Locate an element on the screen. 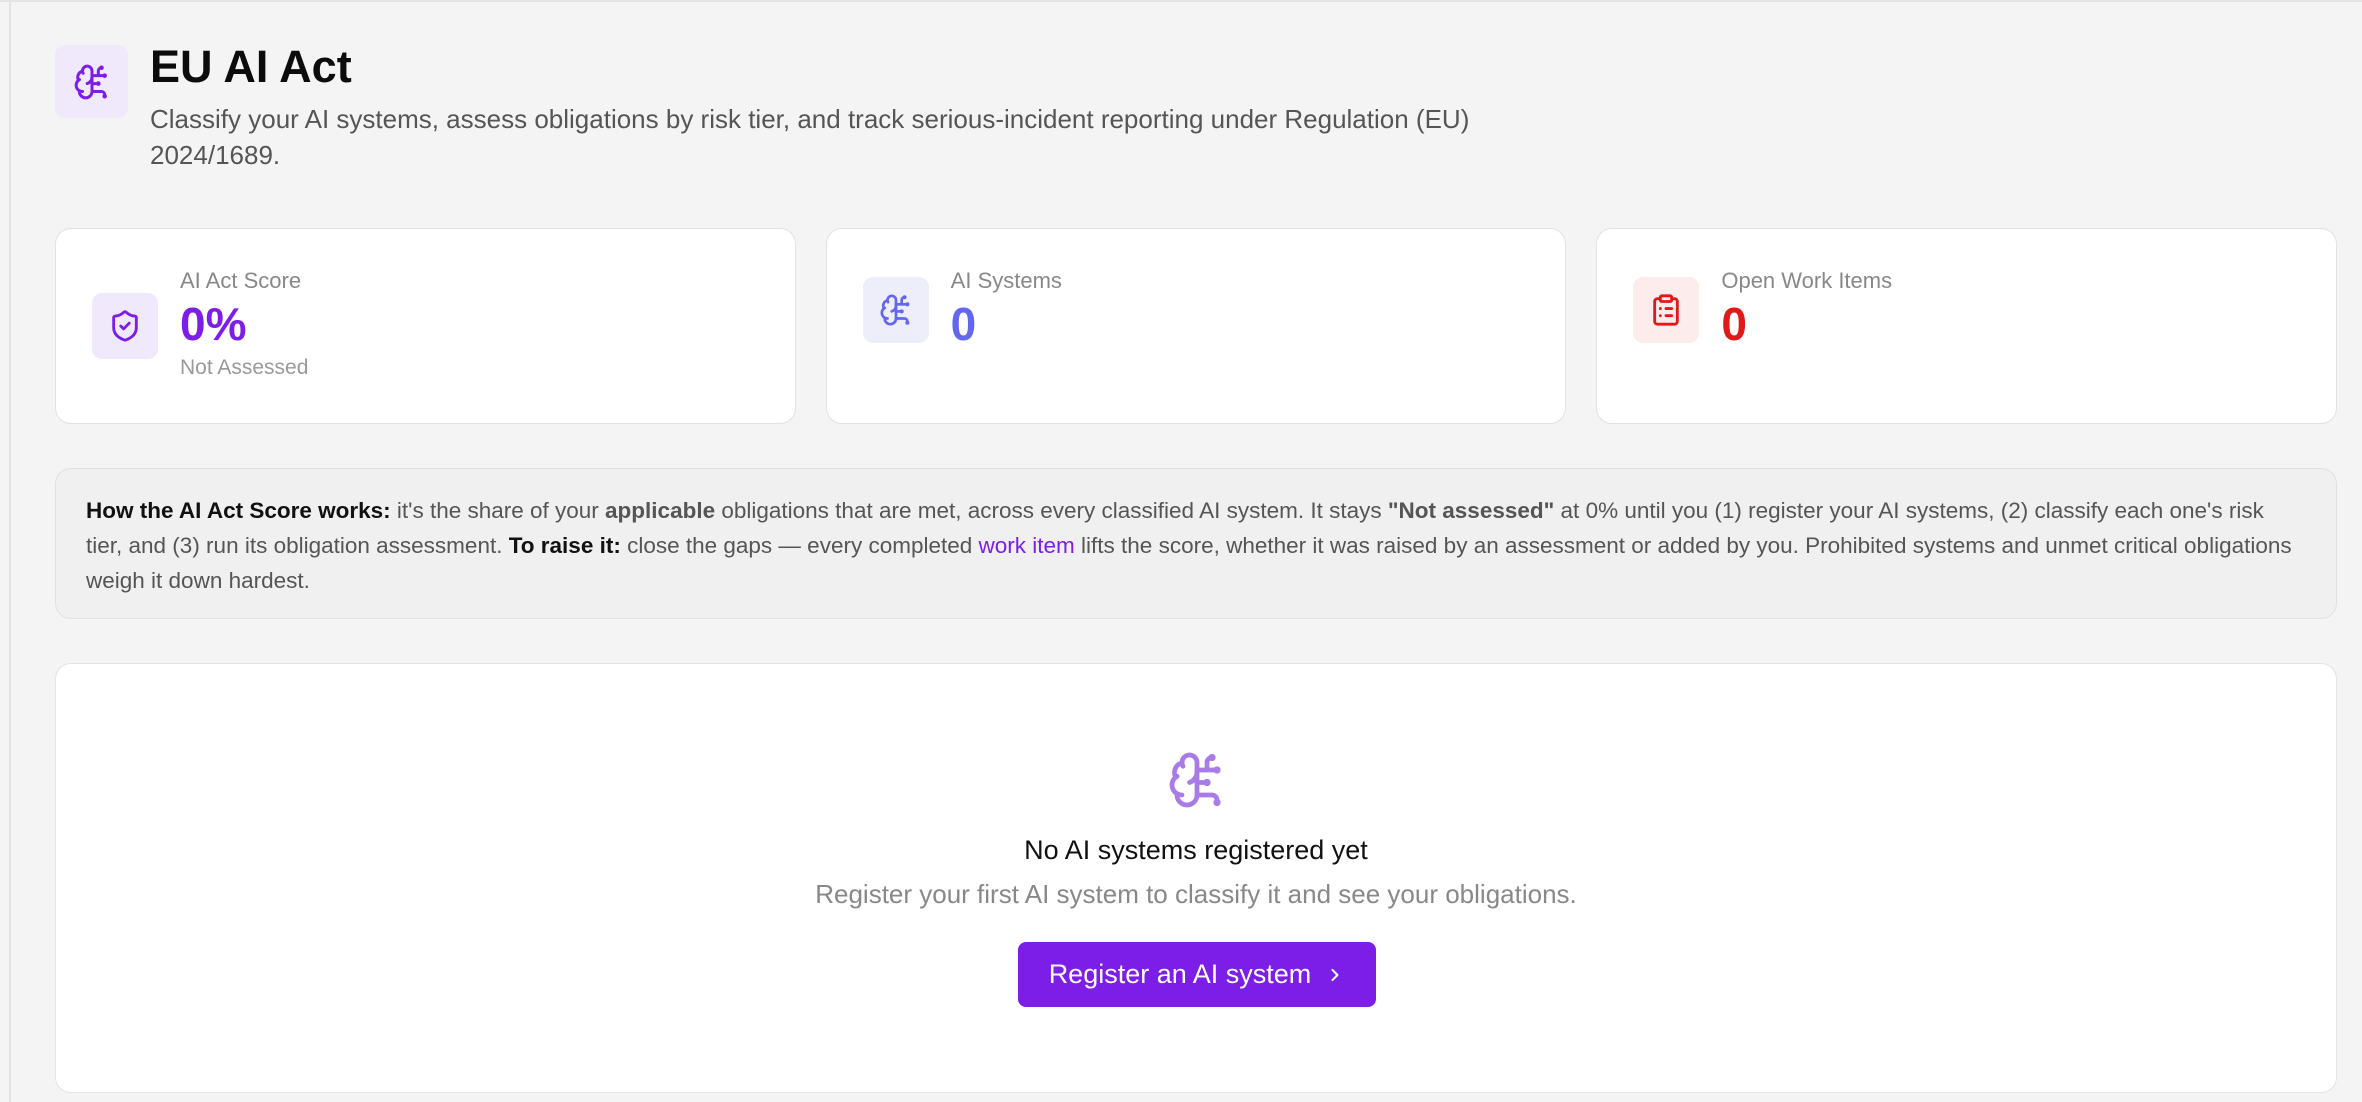  explanation-text-4: close the gaps — every completed is located at coordinates (799, 545).